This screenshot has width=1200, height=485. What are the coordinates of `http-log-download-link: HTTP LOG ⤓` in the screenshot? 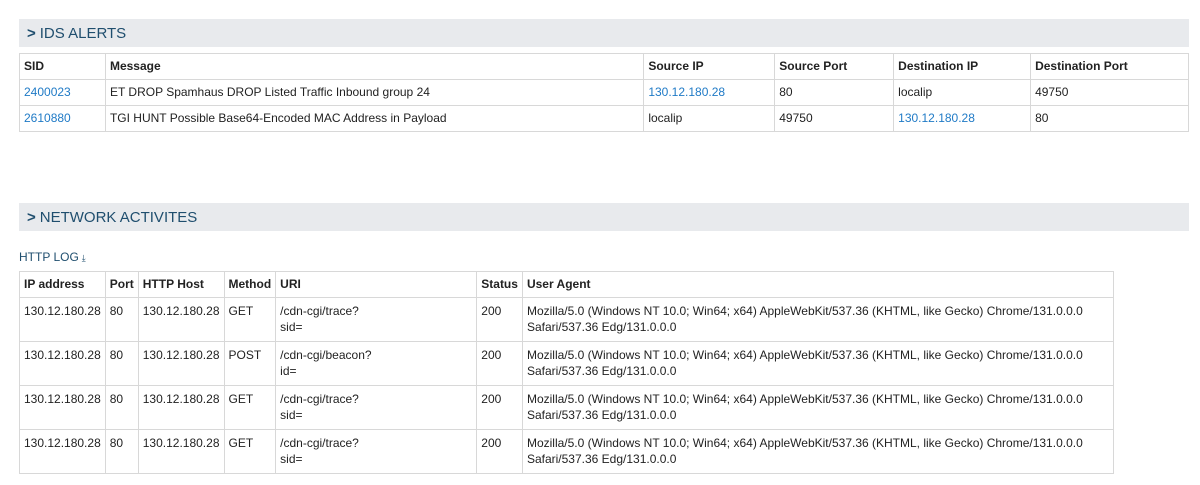 It's located at (52, 257).